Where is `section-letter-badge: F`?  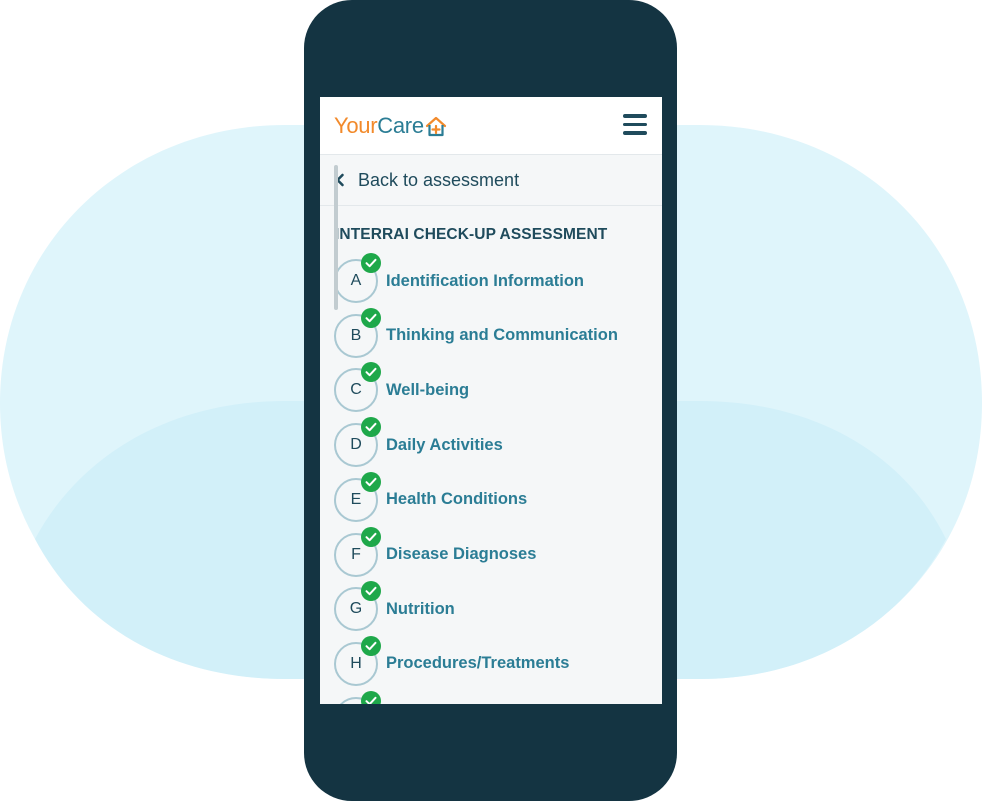 section-letter-badge: F is located at coordinates (357, 551).